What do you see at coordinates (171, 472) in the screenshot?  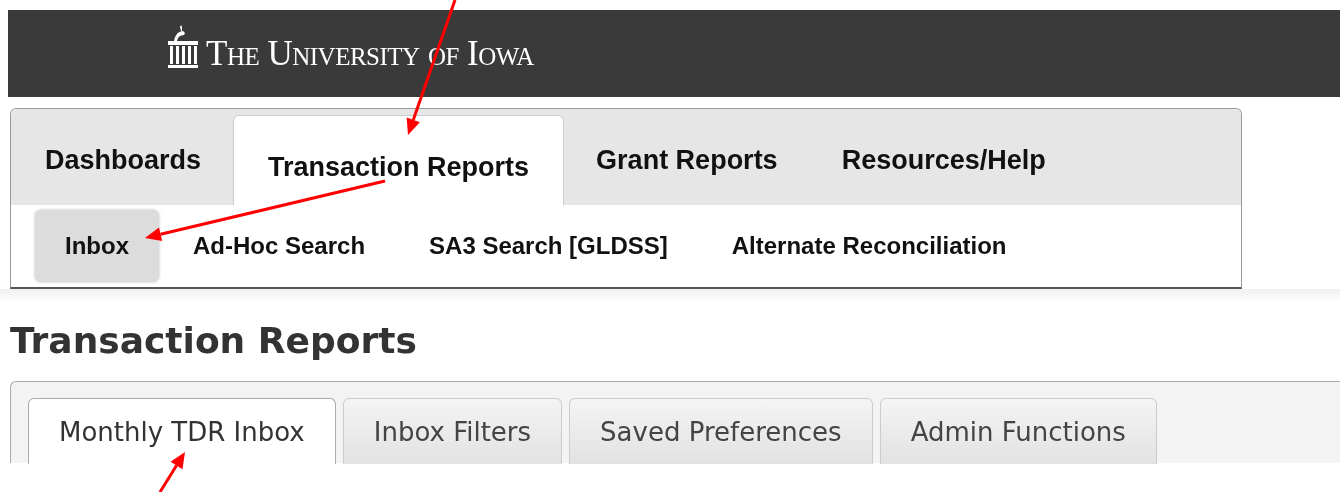 I see `annotation-arrow` at bounding box center [171, 472].